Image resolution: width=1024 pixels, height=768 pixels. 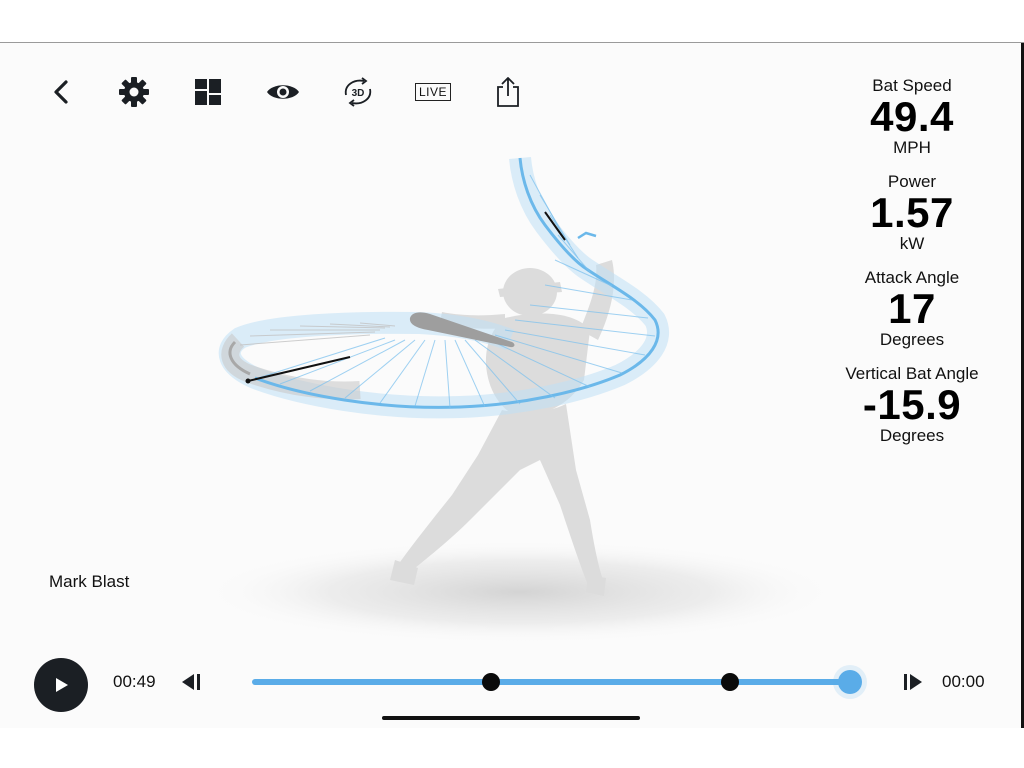 I want to click on step-forward-icon, so click(x=913, y=682).